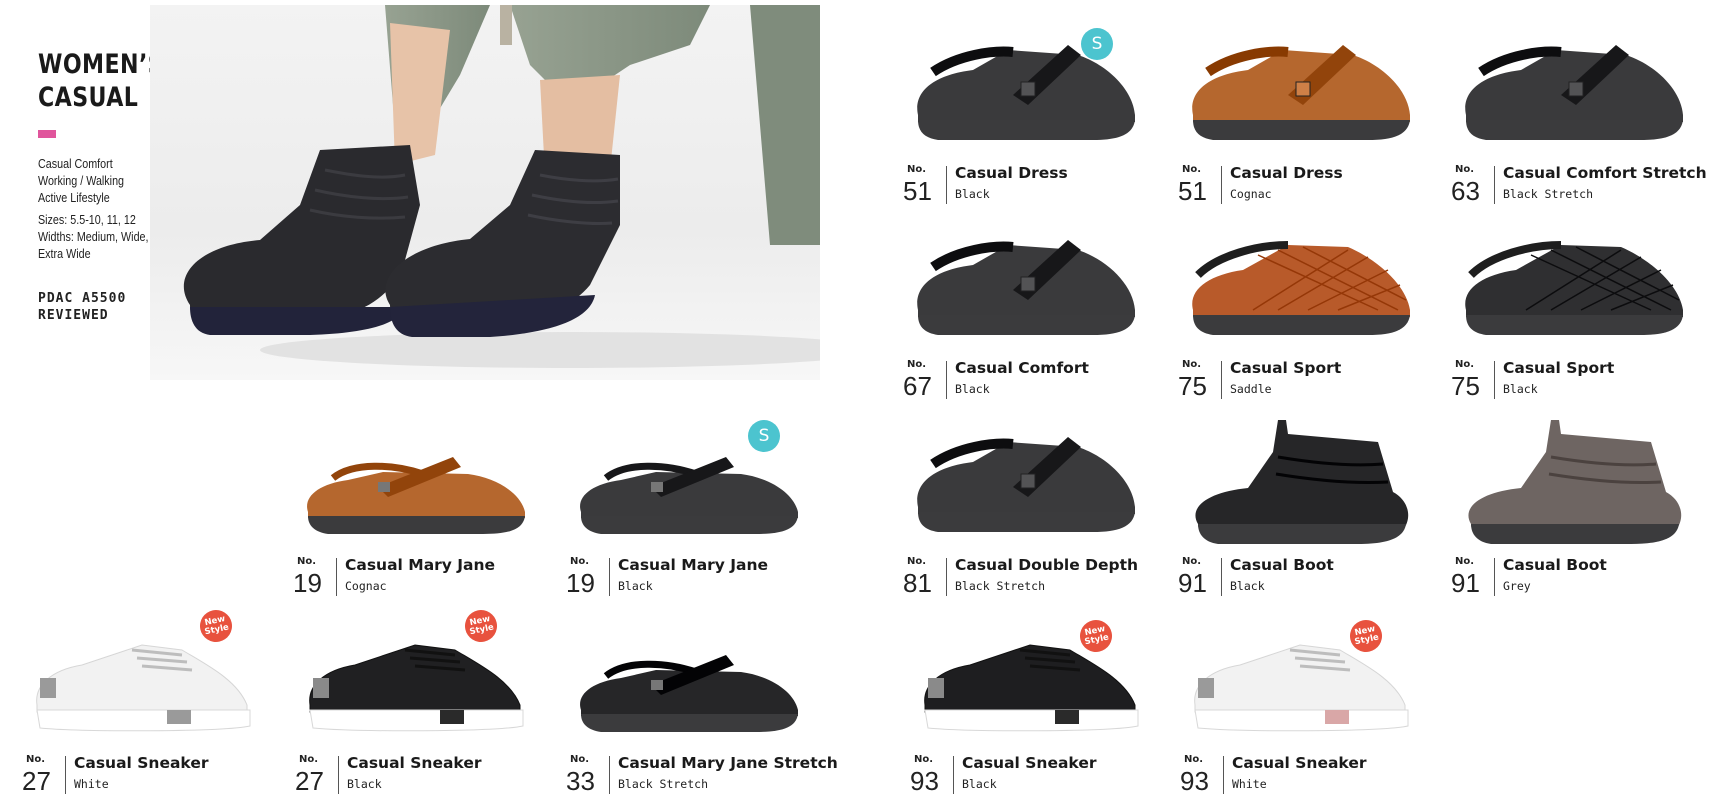  Describe the element at coordinates (420, 776) in the screenshot. I see `product-caption: No. 27 Casual Sneaker Black` at that location.